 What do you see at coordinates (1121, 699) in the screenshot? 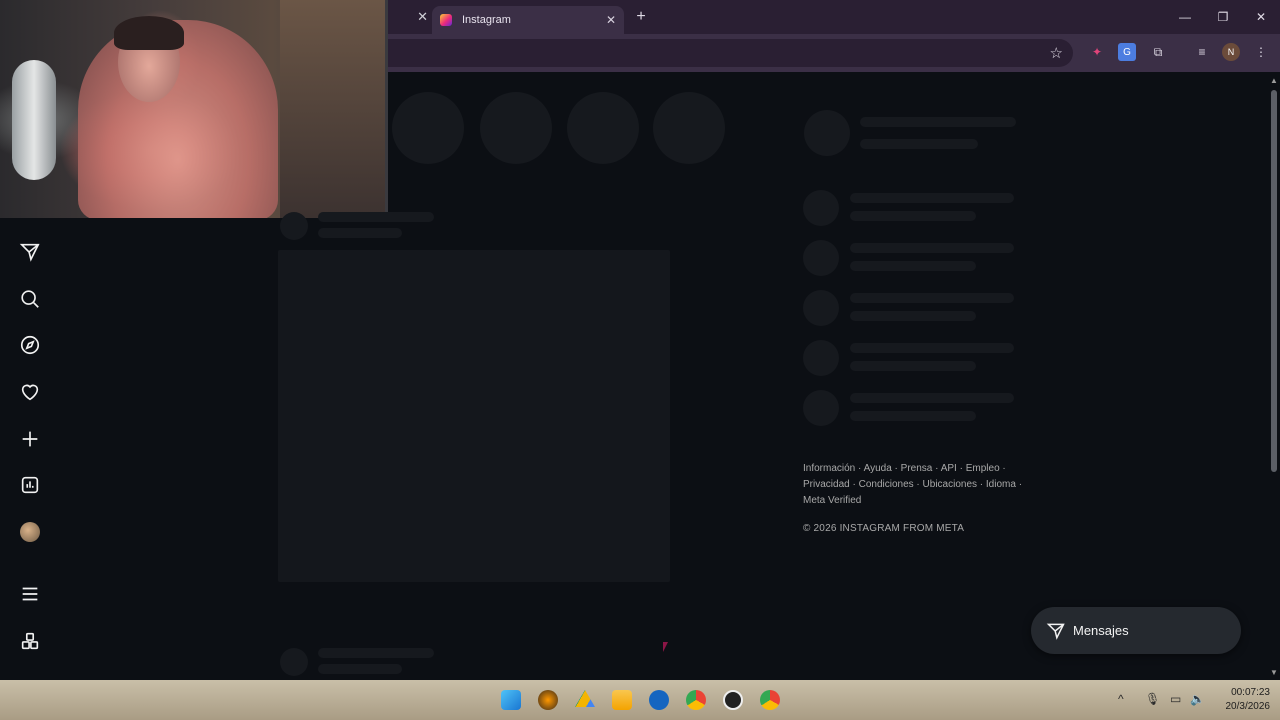
I see `tray-chevron-icon: ^` at bounding box center [1121, 699].